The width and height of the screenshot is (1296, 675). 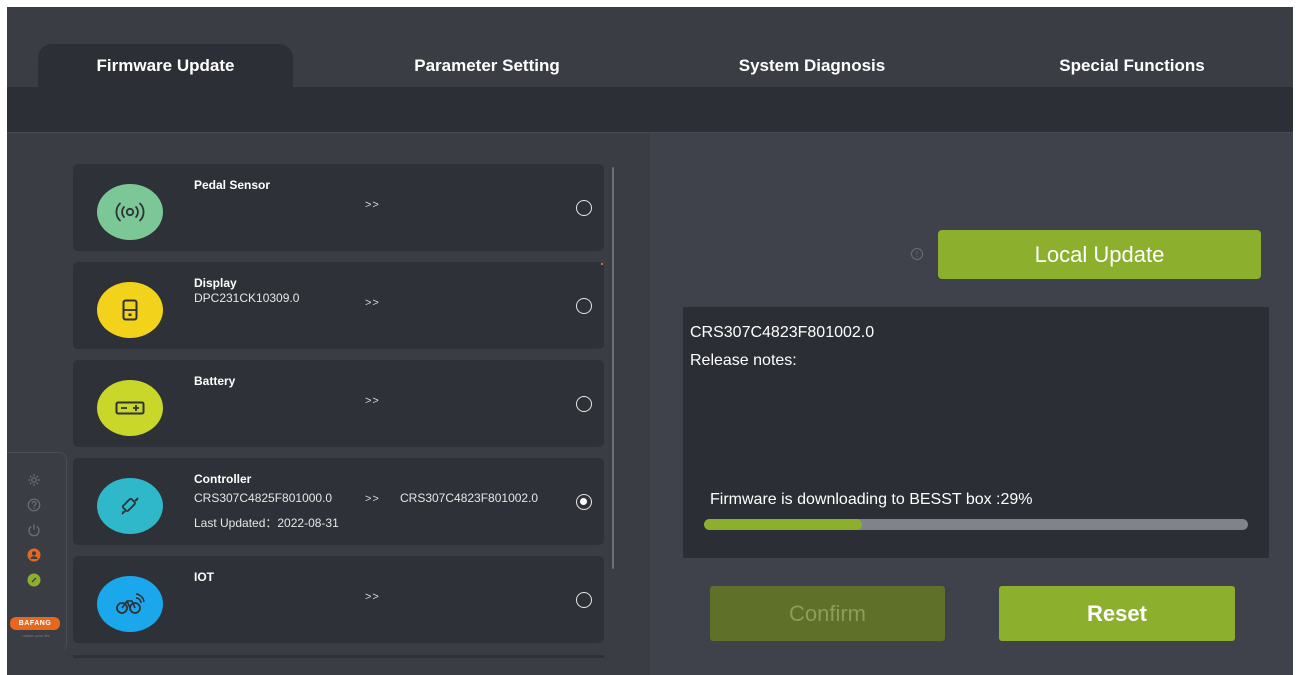 I want to click on device-card-pedal-sensor: Pedal Sensor >>, so click(x=338, y=207).